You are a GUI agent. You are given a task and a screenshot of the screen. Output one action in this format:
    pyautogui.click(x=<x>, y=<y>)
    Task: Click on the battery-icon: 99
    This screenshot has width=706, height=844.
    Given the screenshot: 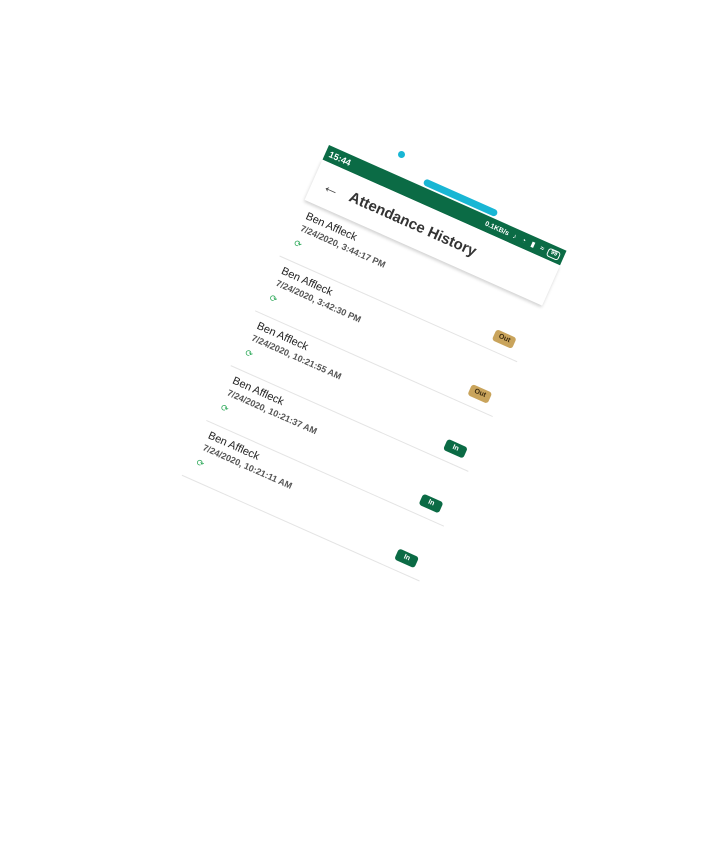 What is the action you would take?
    pyautogui.click(x=554, y=254)
    